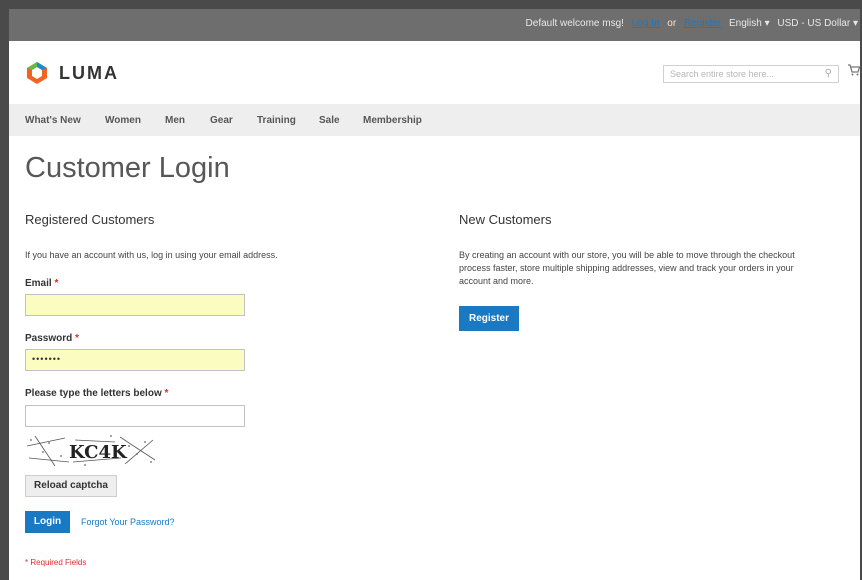  I want to click on currency-switcher: USD - US Dollar ▾, so click(817, 23).